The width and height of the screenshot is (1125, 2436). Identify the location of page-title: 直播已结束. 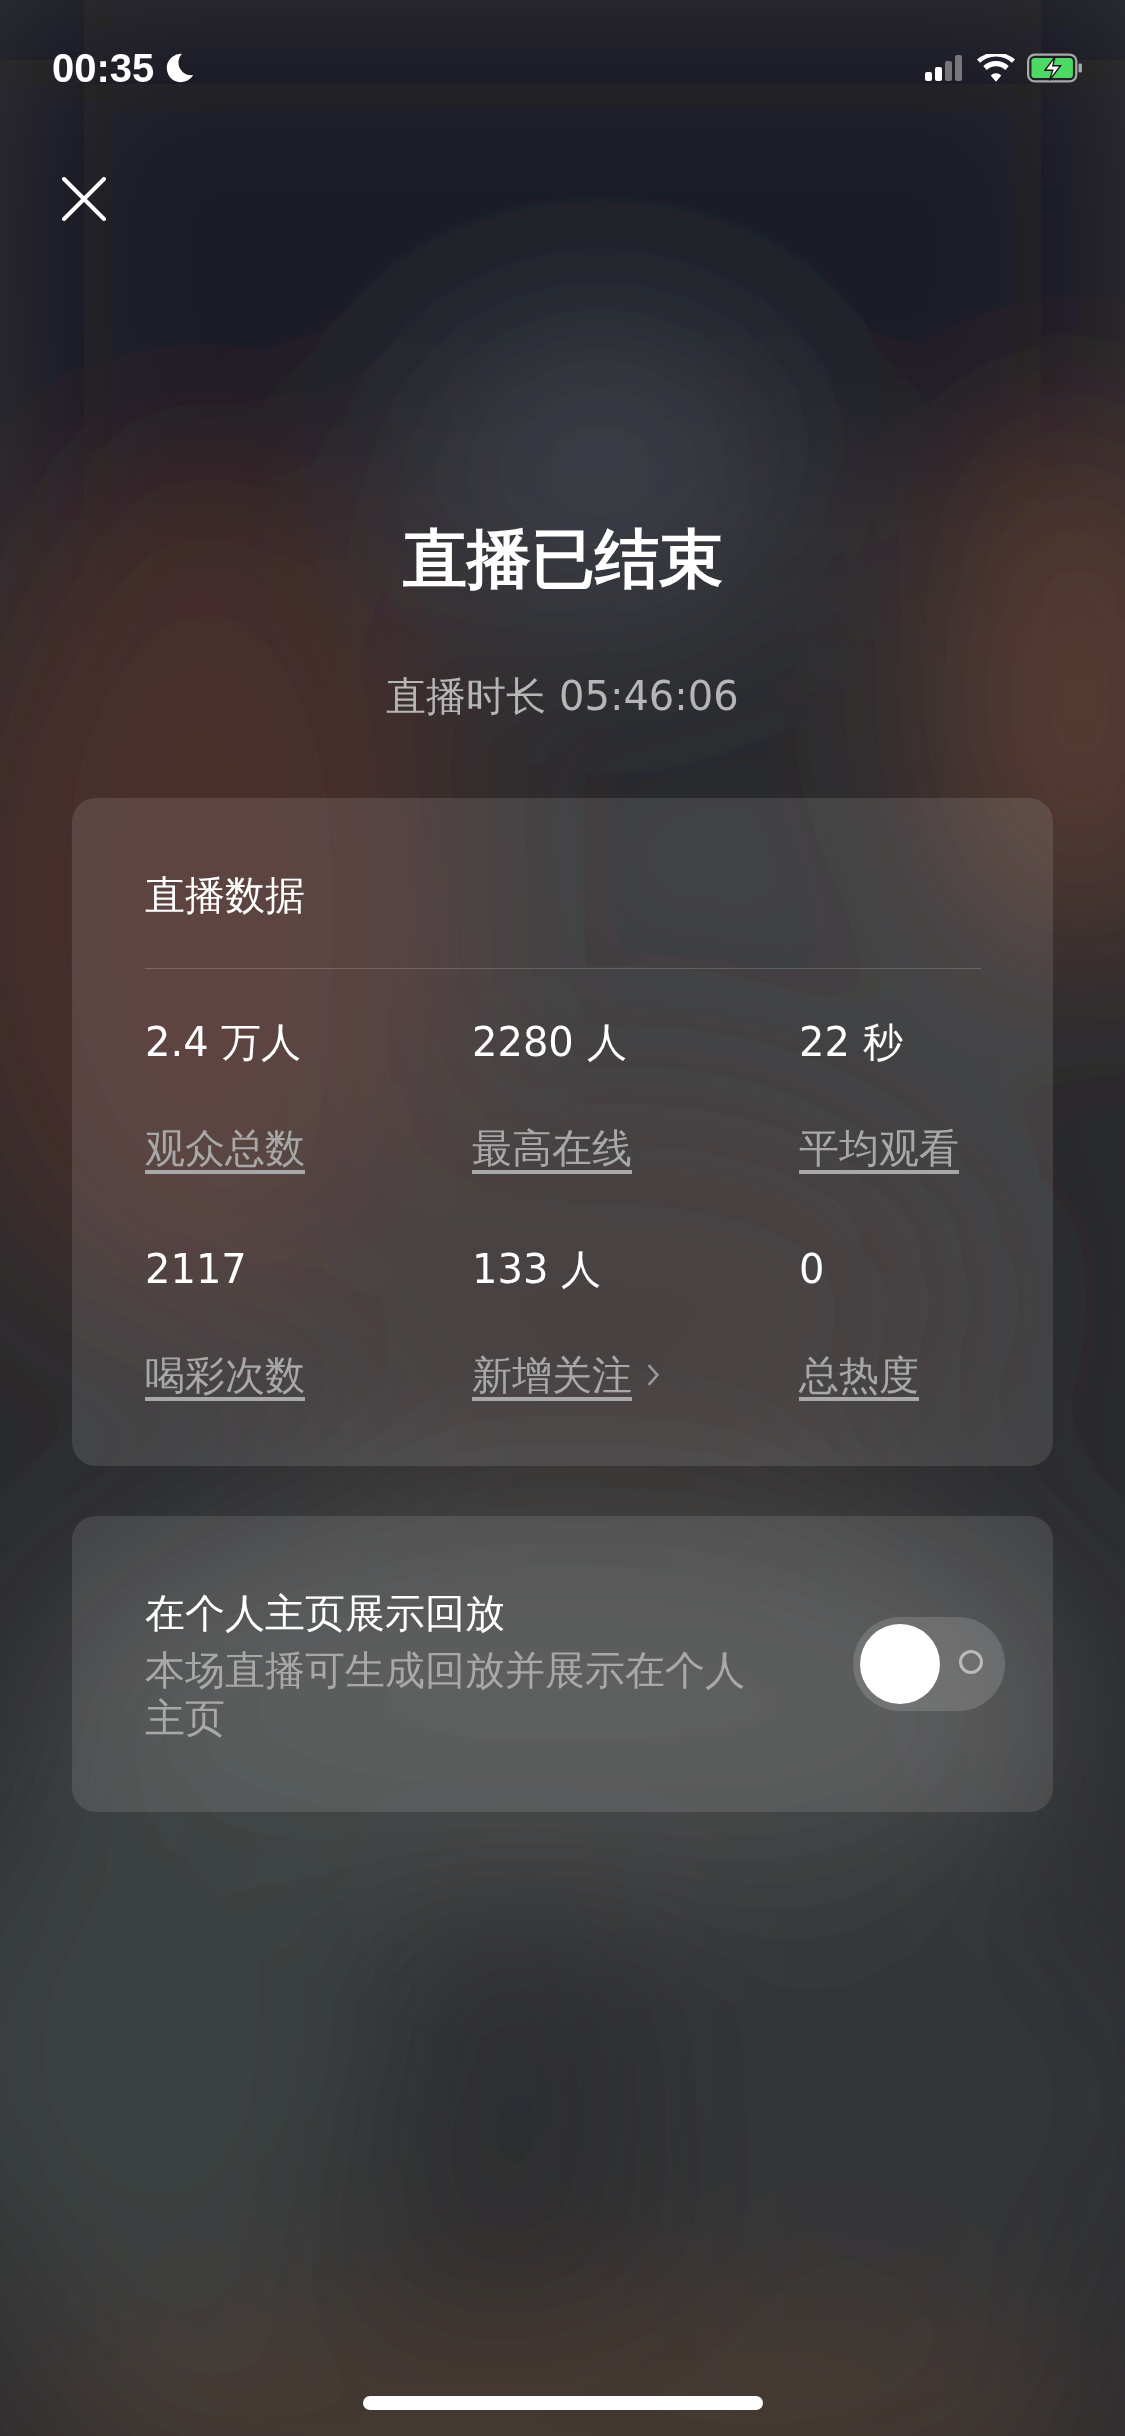
(562, 559).